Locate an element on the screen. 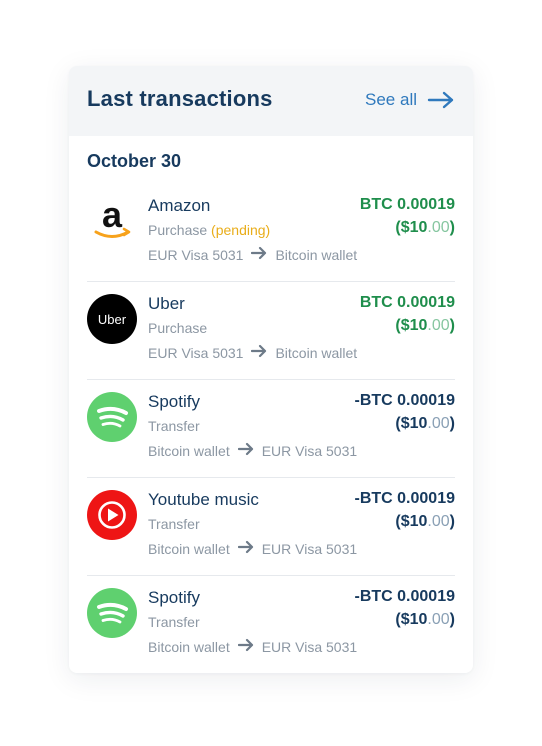 This screenshot has height=746, width=542. uber-logo-icon: Uber is located at coordinates (112, 319).